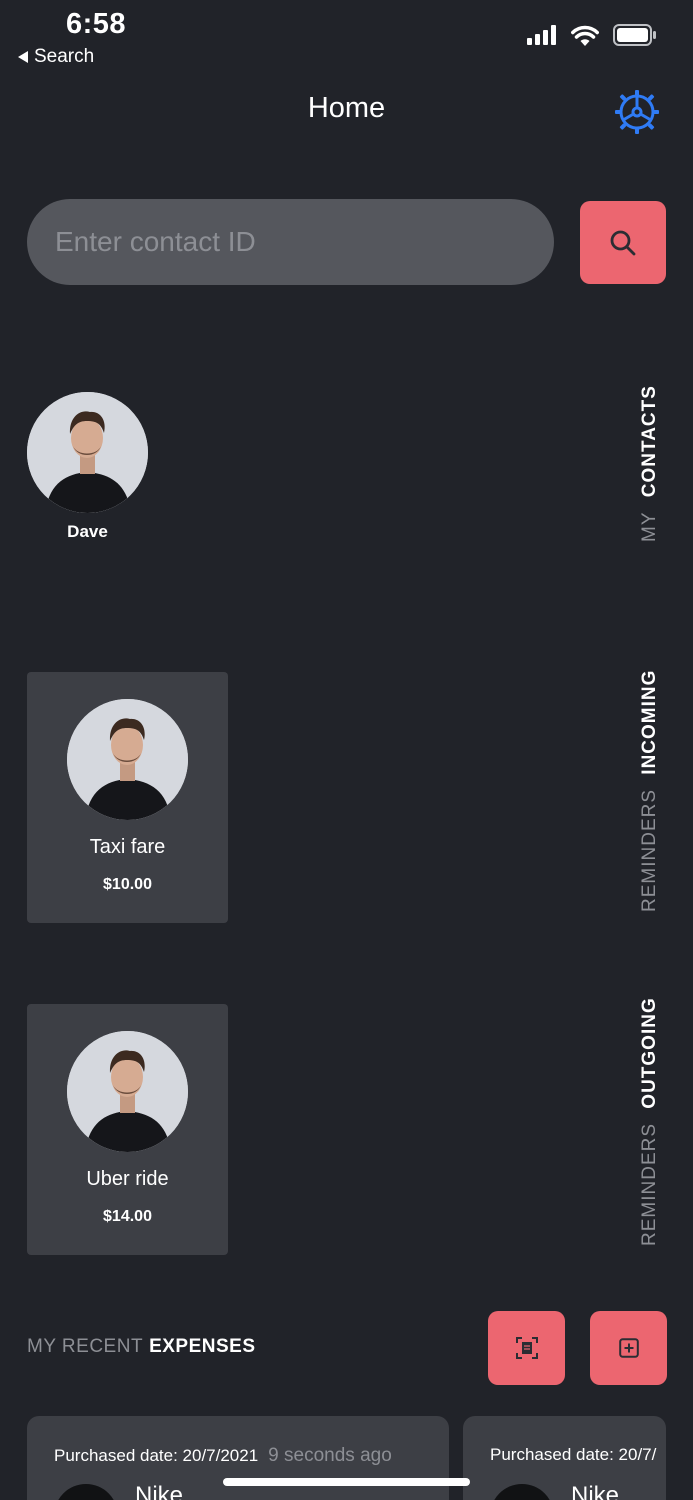 Image resolution: width=693 pixels, height=1500 pixels. I want to click on search-button, so click(623, 242).